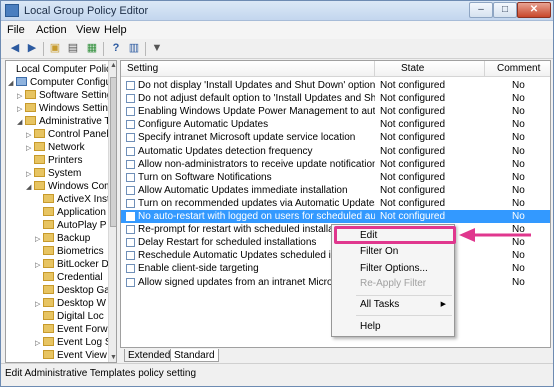 The height and width of the screenshot is (387, 554). What do you see at coordinates (335, 69) in the screenshot?
I see `list-header: Setting State Comment` at bounding box center [335, 69].